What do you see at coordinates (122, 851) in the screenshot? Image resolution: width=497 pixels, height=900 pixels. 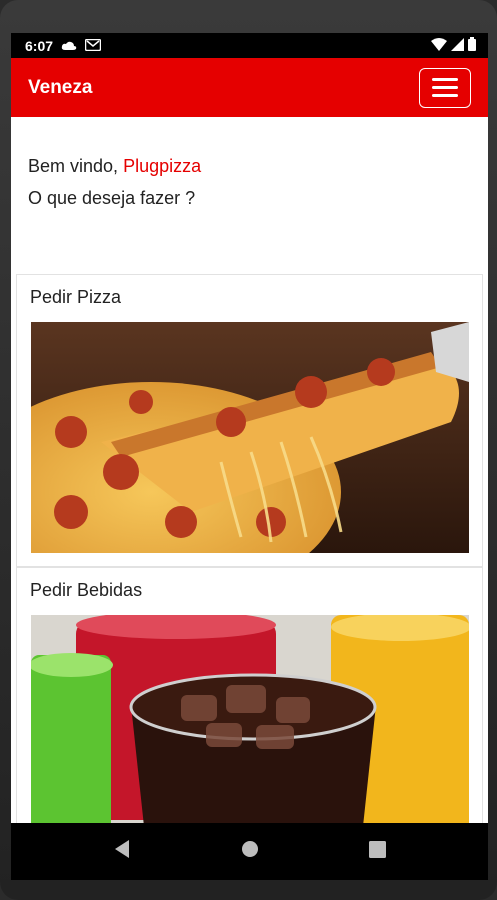 I see `back-triangle-icon` at bounding box center [122, 851].